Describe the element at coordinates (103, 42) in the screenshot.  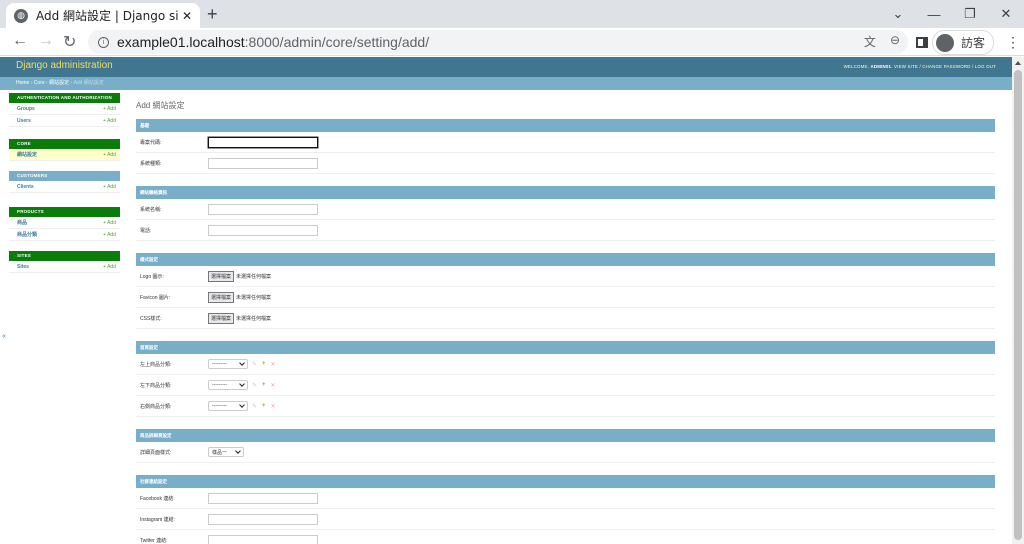
I see `site-info-icon: i` at that location.